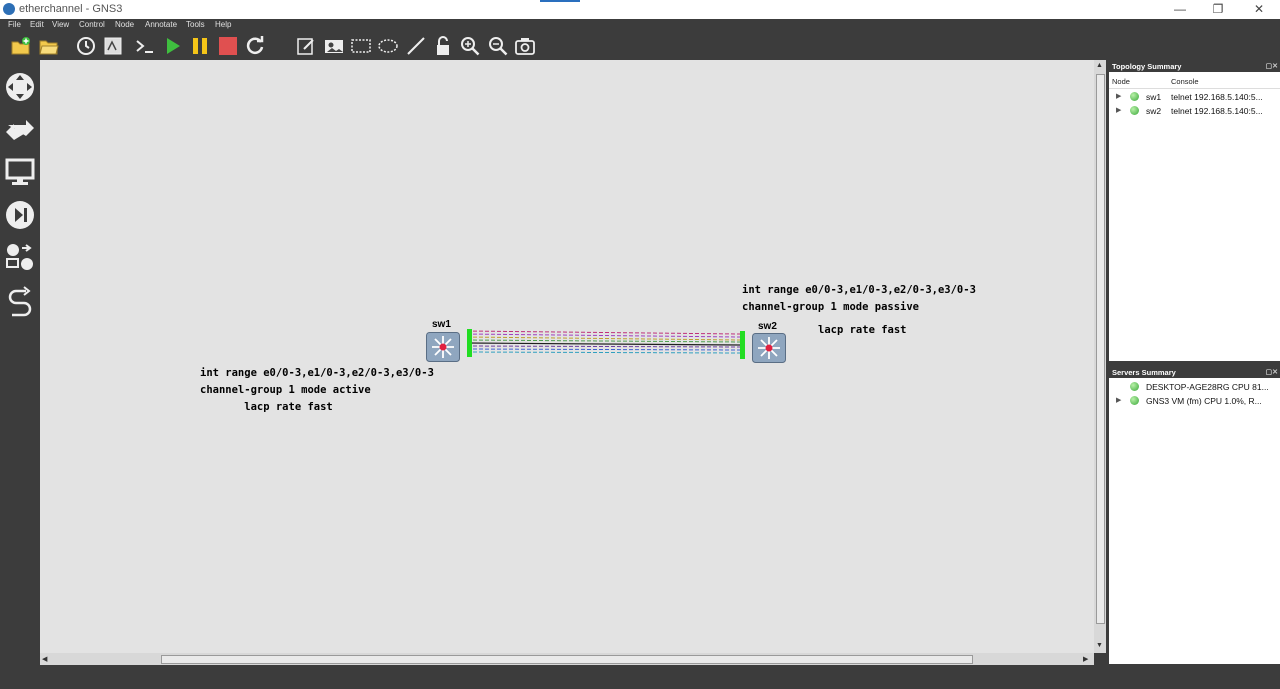  I want to click on add-link-icon, so click(20, 301).